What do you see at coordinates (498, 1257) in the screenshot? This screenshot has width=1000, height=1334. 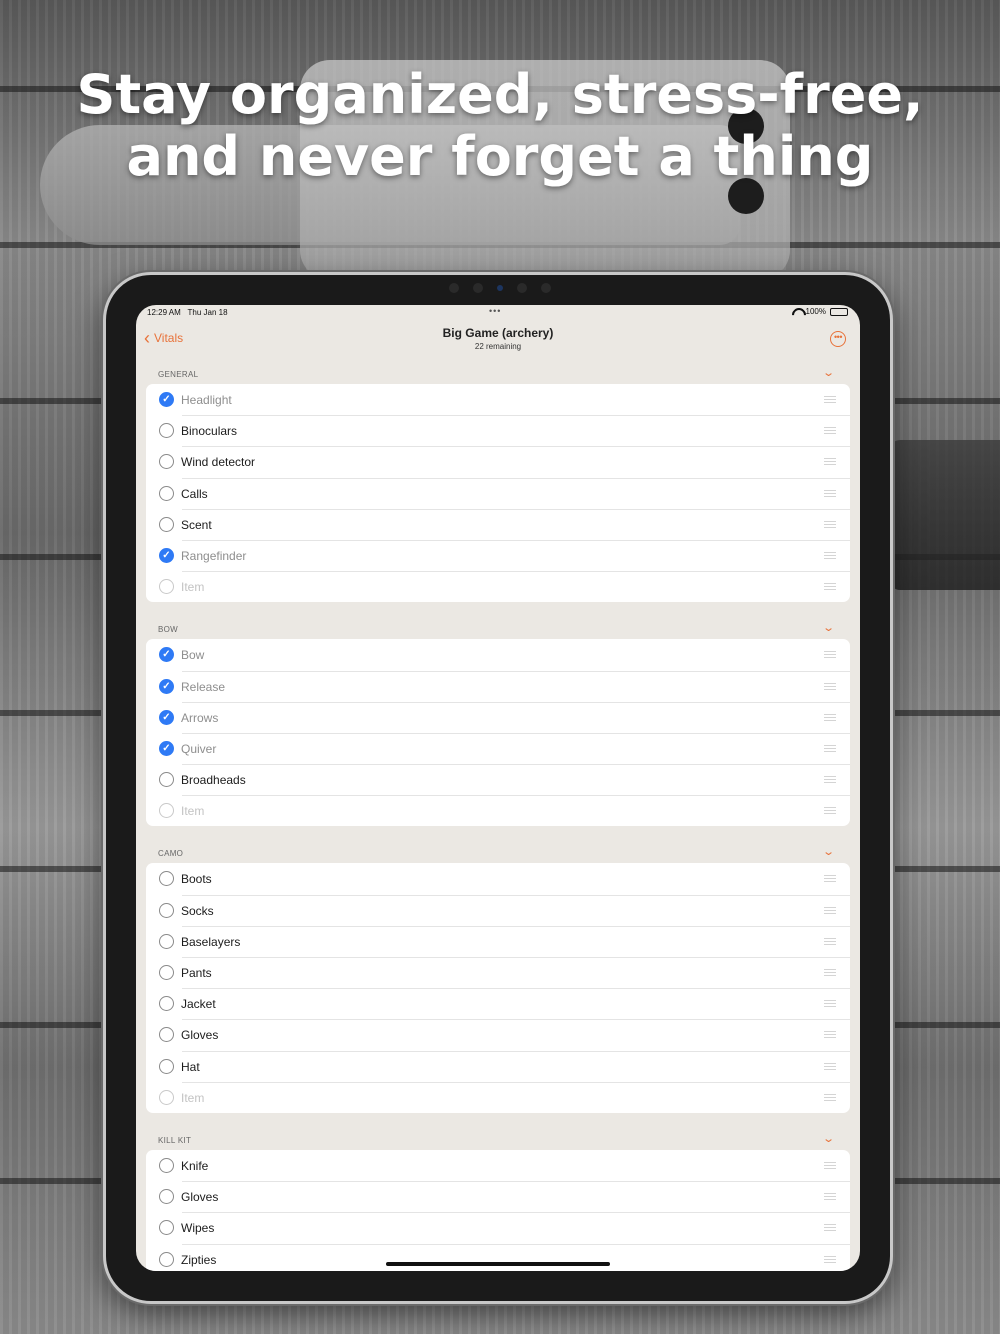 I see `list-item: Zipties` at bounding box center [498, 1257].